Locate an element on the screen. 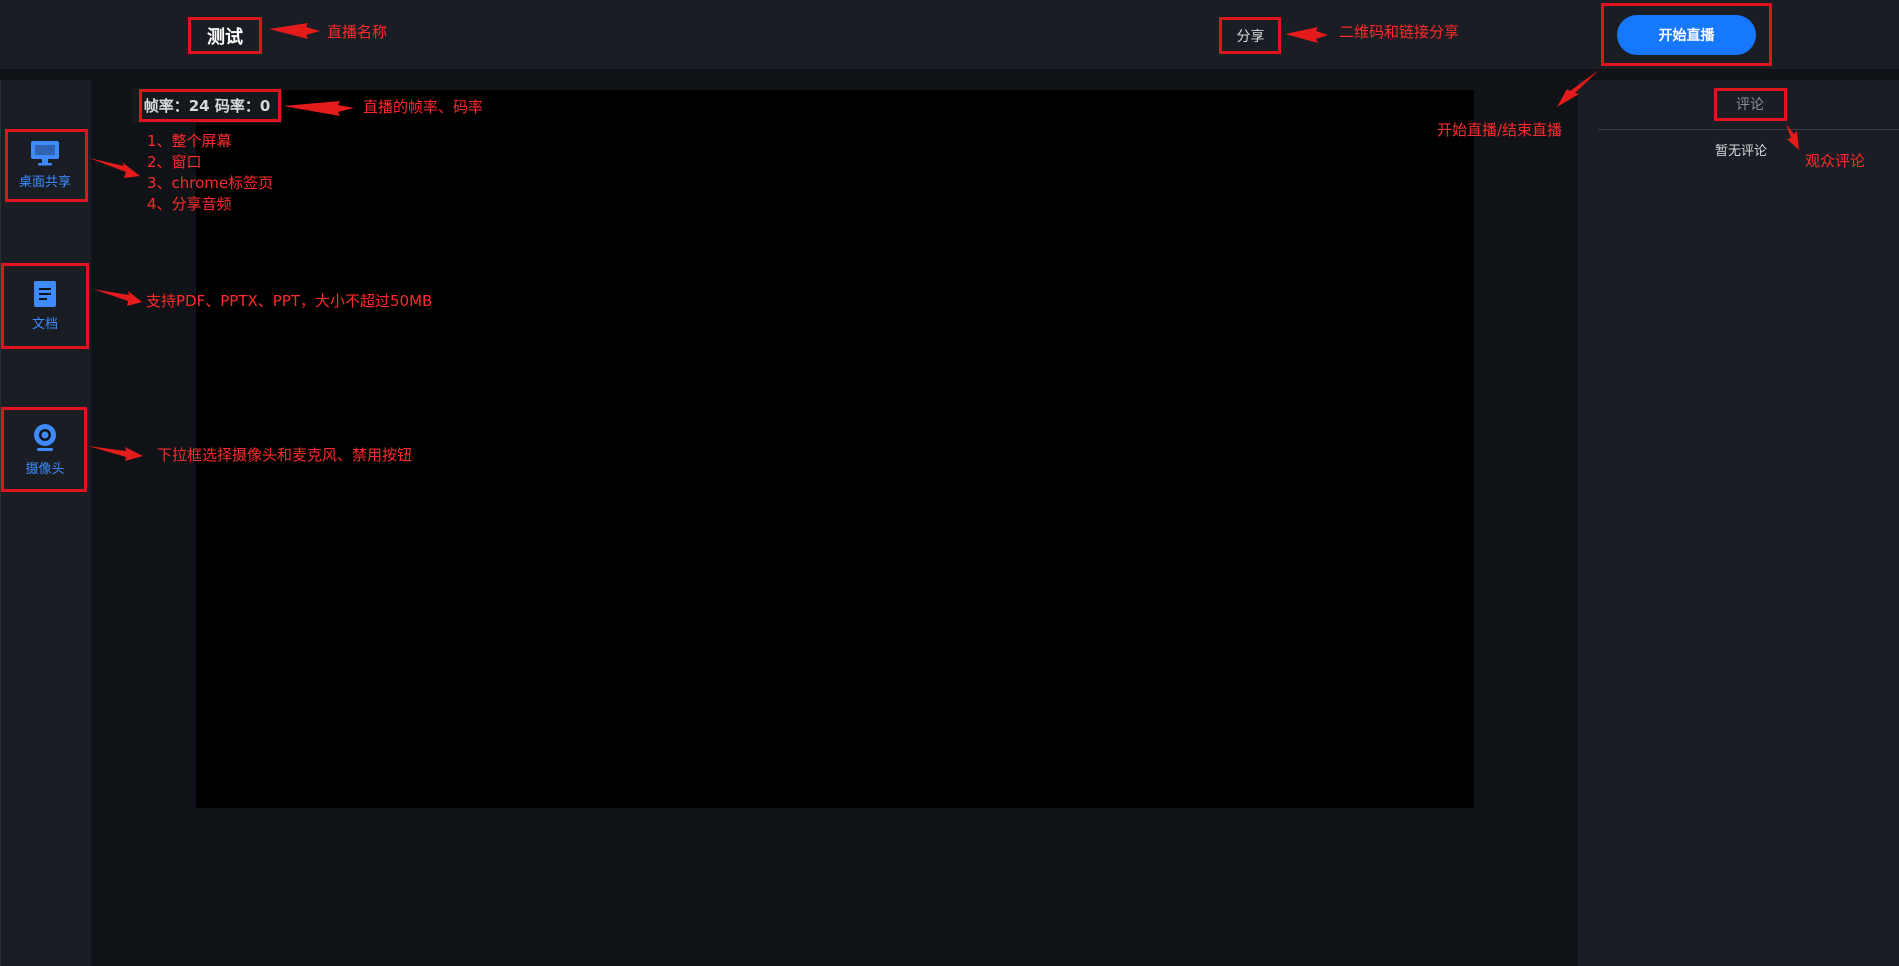 Image resolution: width=1899 pixels, height=966 pixels. annotation-box-stats is located at coordinates (210, 105).